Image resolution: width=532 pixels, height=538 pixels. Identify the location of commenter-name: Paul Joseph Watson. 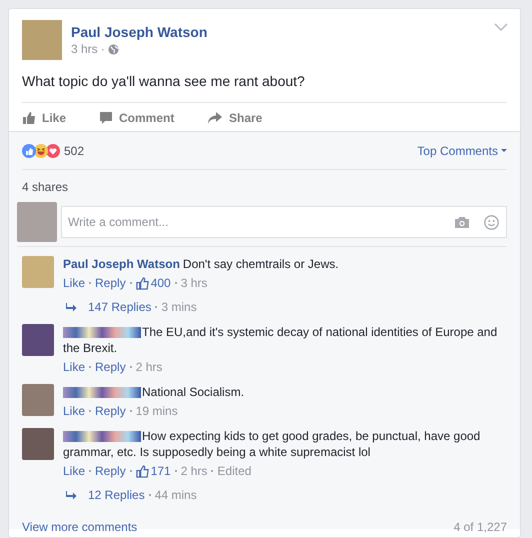
(121, 264).